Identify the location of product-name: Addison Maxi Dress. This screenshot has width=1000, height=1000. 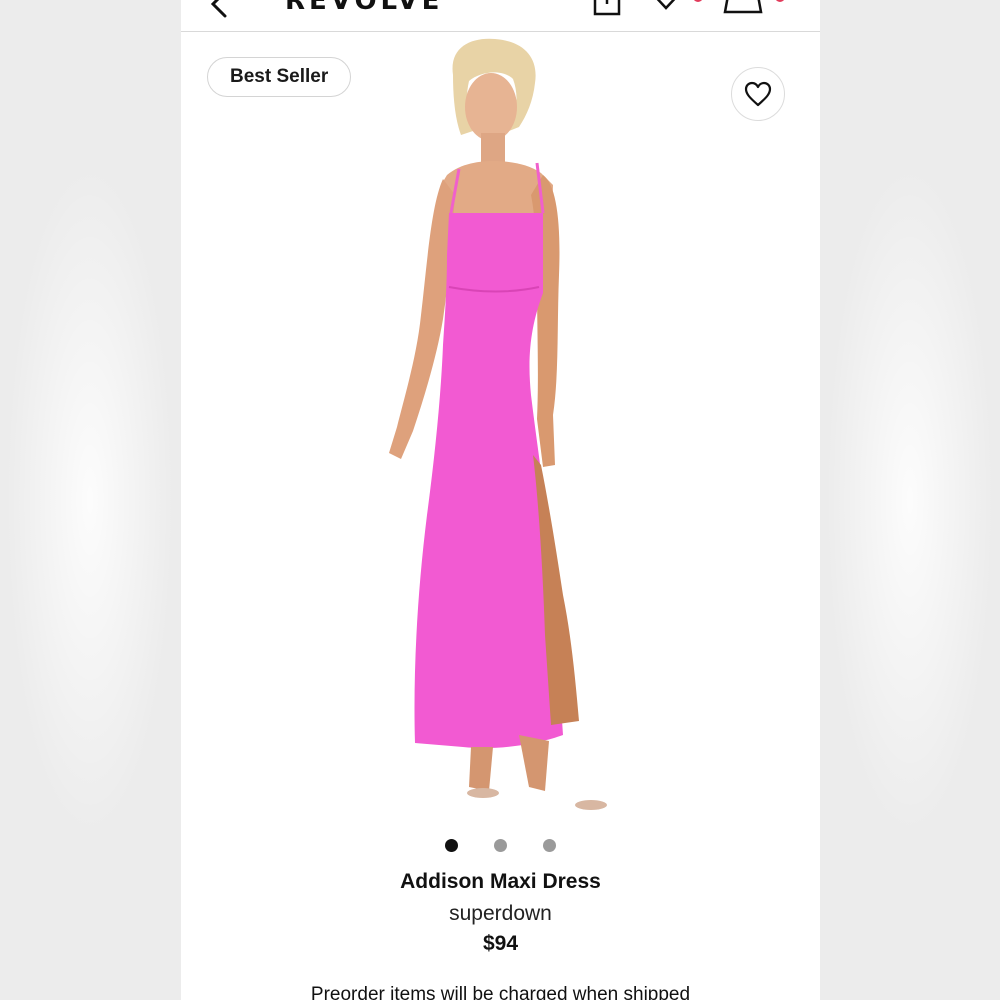
(500, 881).